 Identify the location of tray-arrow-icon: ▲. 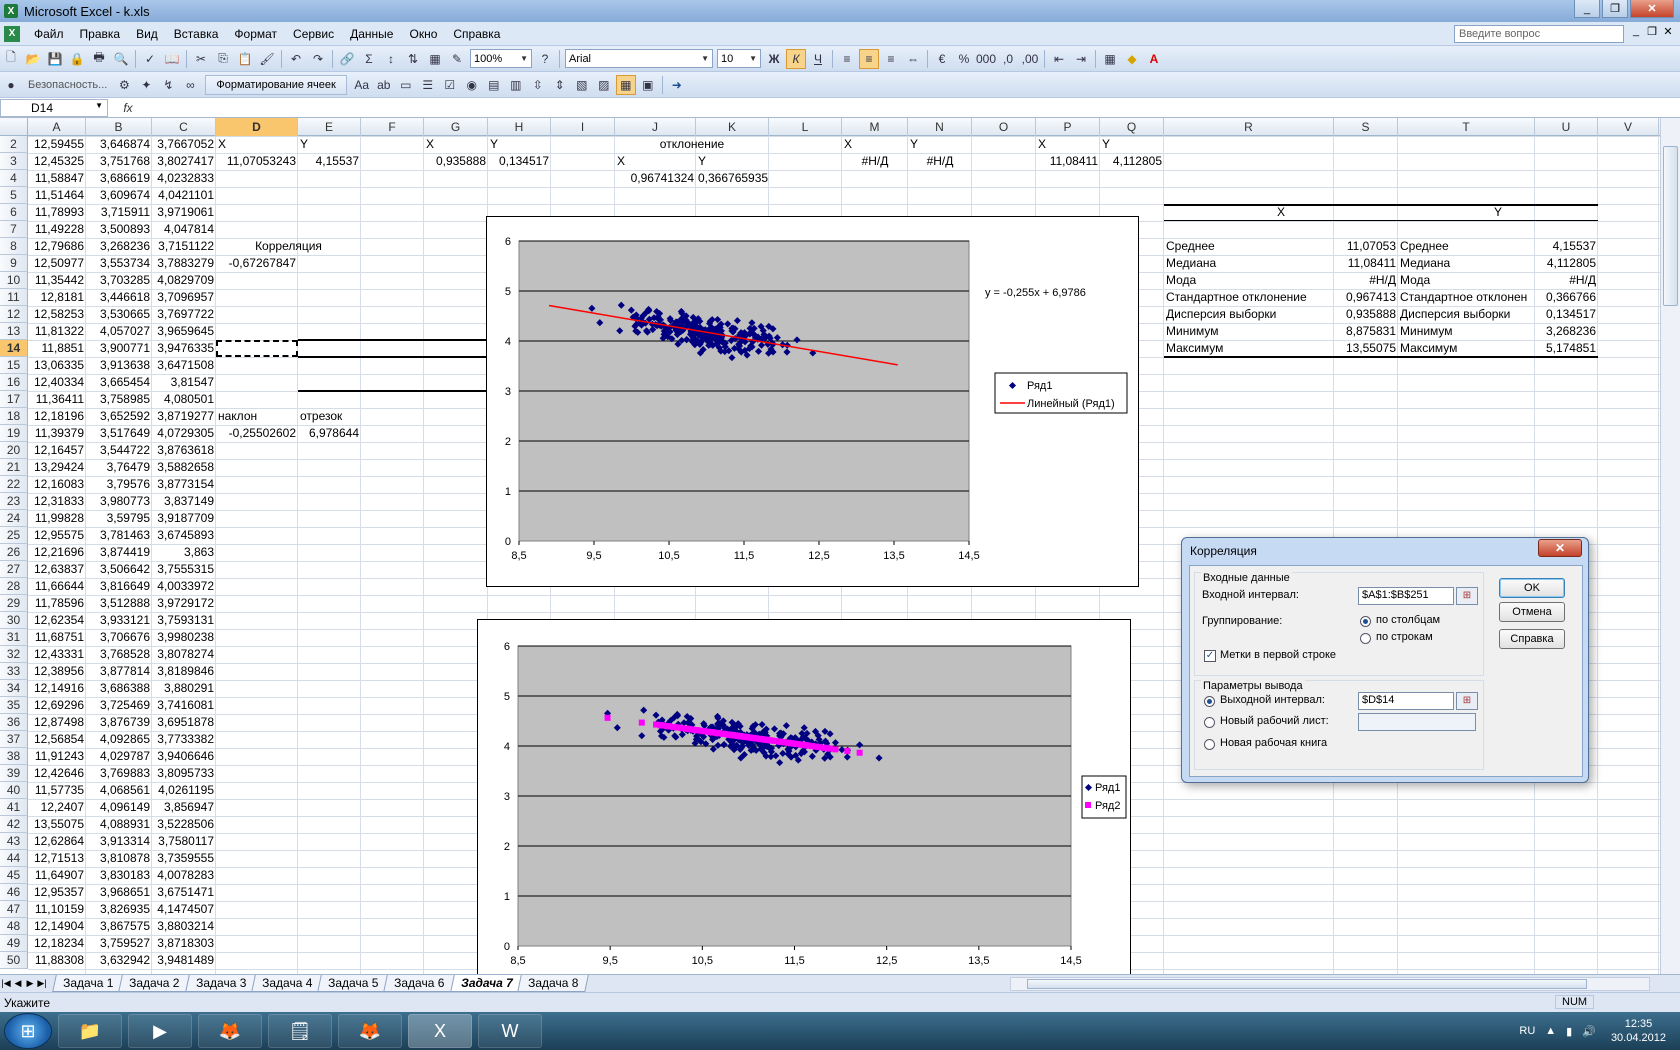
(1550, 1031).